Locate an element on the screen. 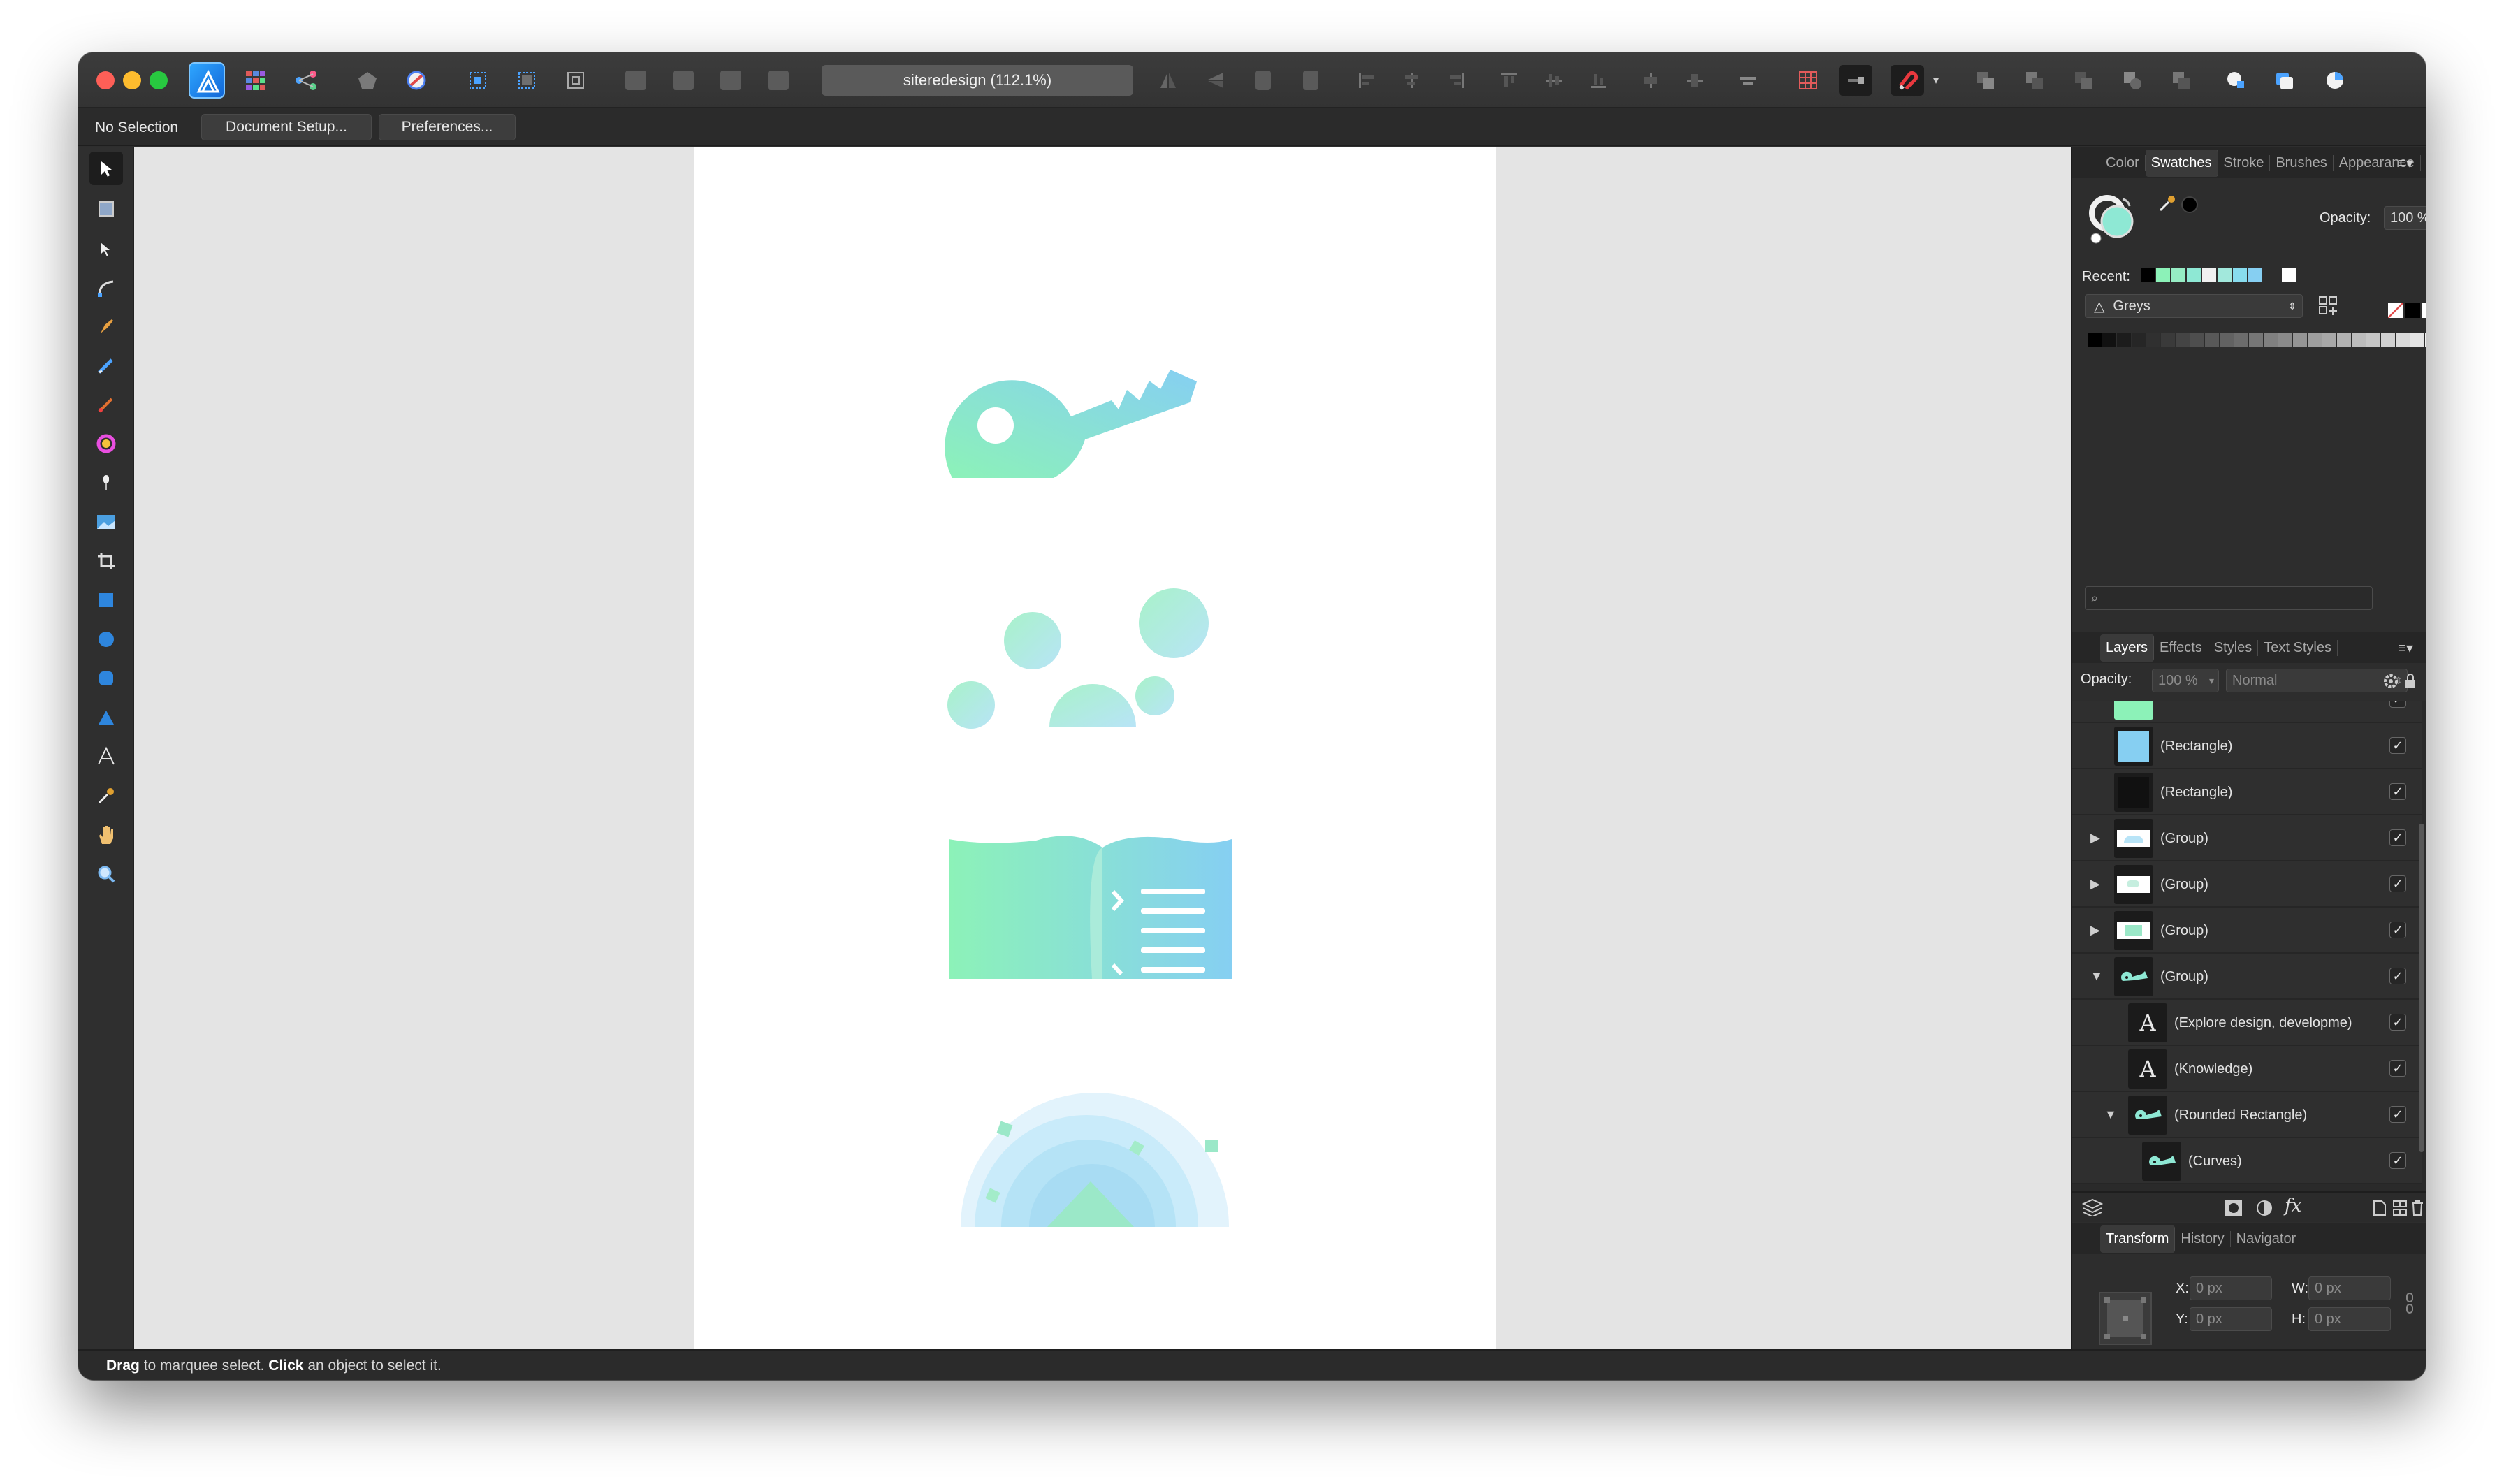  layers-opacity-field: 100 % ▾ is located at coordinates (2185, 680).